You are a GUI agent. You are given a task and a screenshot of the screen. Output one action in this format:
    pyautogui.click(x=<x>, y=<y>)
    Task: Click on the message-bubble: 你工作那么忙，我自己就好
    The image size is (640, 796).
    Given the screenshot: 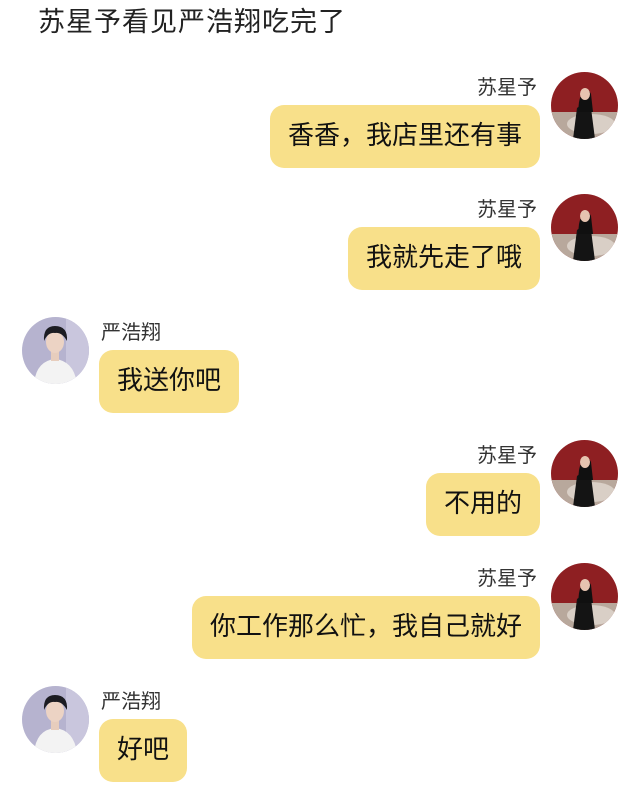 What is the action you would take?
    pyautogui.click(x=365, y=627)
    